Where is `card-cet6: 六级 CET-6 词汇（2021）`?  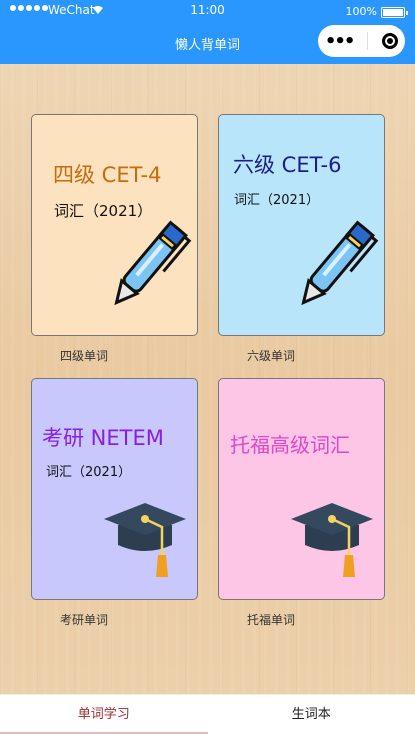 card-cet6: 六级 CET-6 词汇（2021） is located at coordinates (301, 225).